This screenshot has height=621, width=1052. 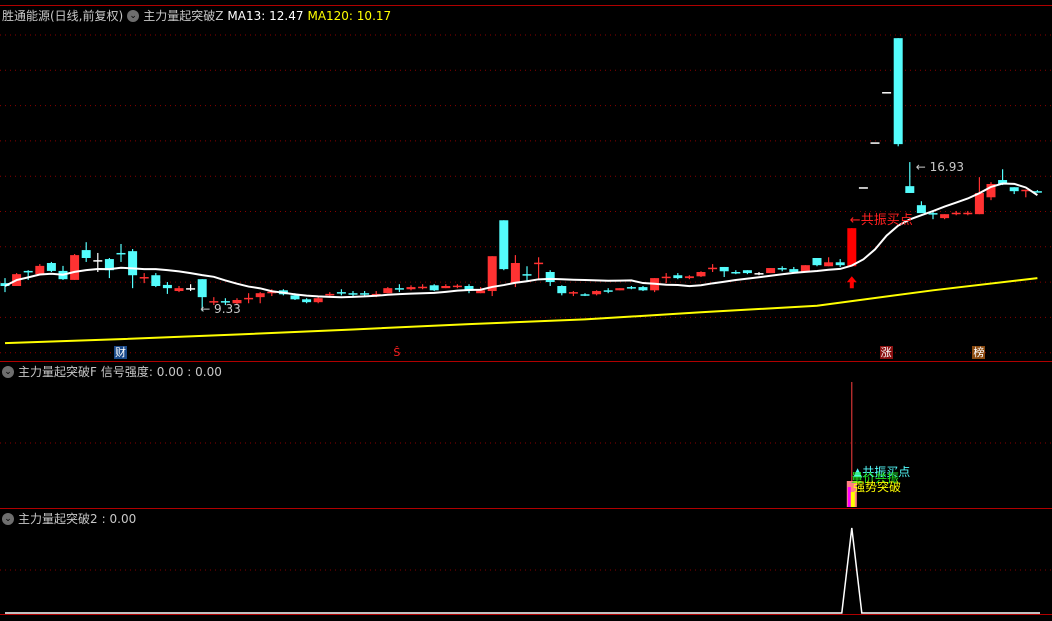 What do you see at coordinates (521, 311) in the screenshot?
I see `ma120-line` at bounding box center [521, 311].